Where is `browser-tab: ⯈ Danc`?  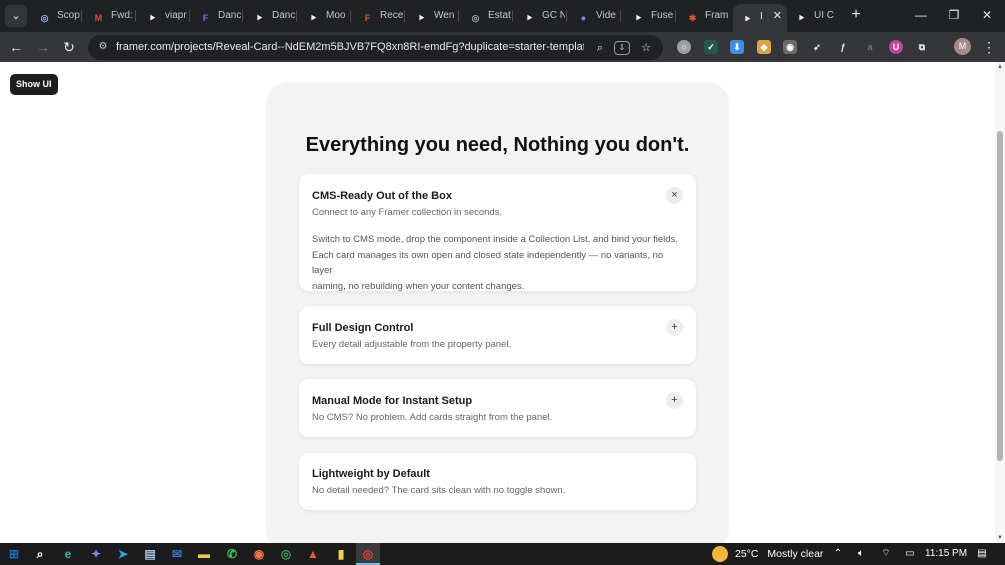 browser-tab: ⯈ Danc is located at coordinates (270, 16).